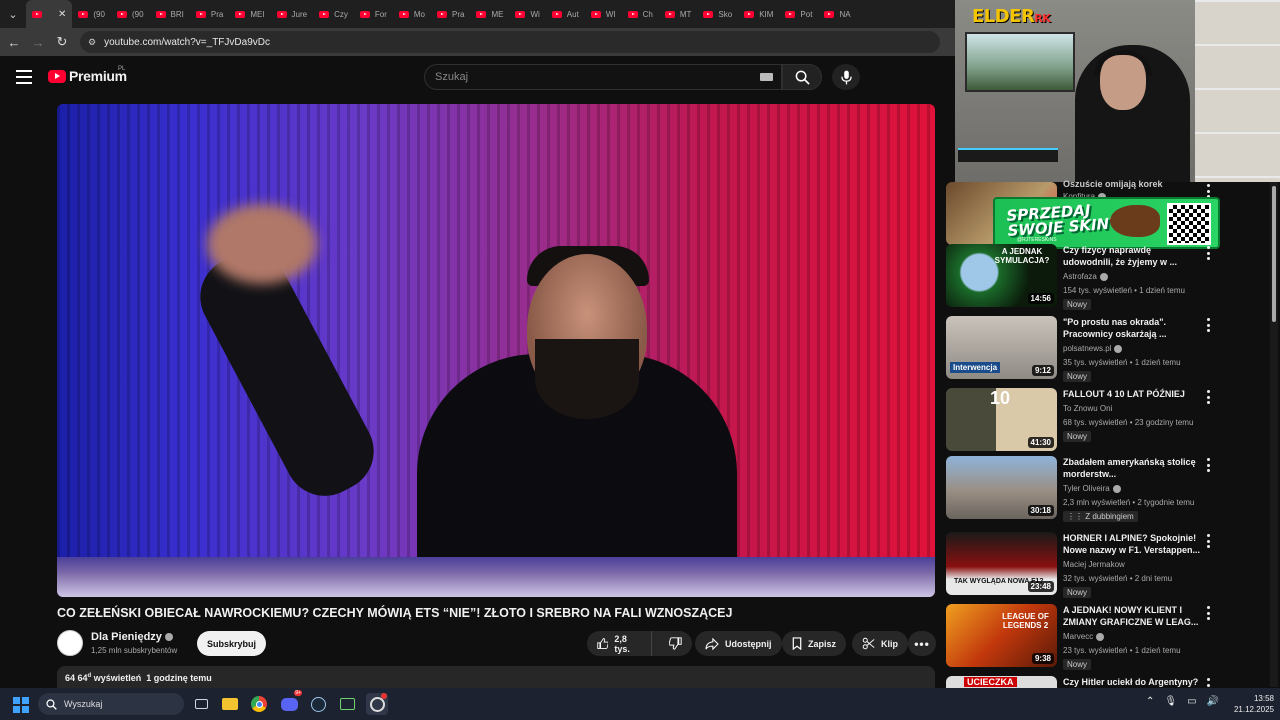 The height and width of the screenshot is (720, 1280). I want to click on browser-tab: WI, so click(603, 14).